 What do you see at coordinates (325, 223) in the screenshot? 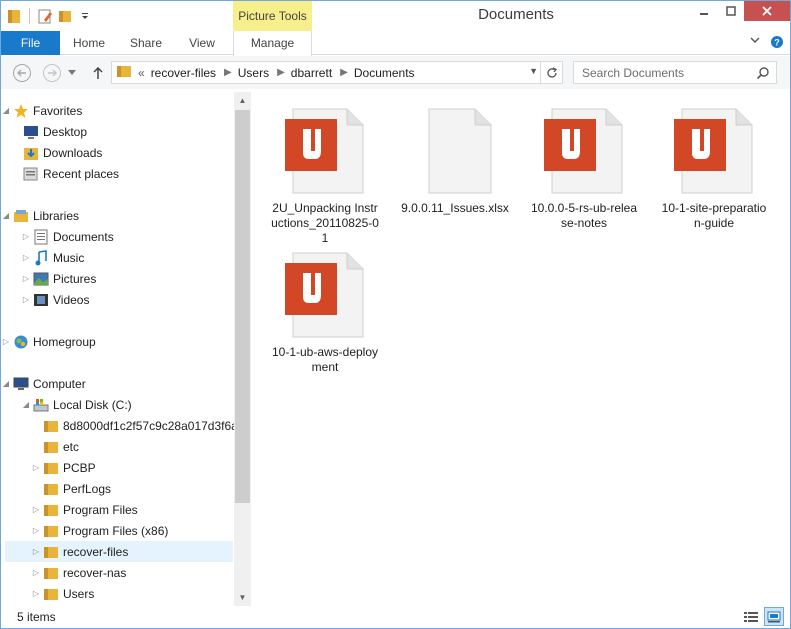
I see `file-name: 2U_Unpacking Instructions_20110825-01` at bounding box center [325, 223].